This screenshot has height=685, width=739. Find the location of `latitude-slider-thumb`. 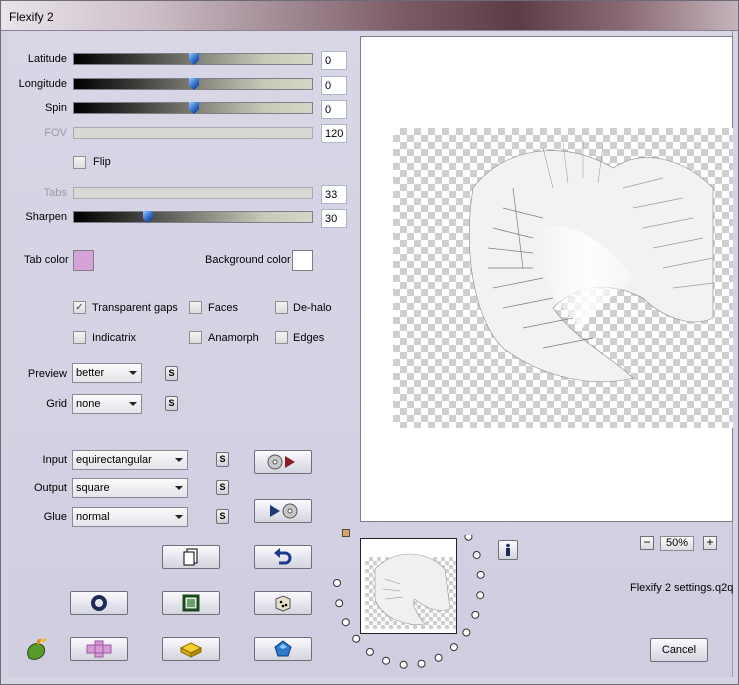

latitude-slider-thumb is located at coordinates (194, 59).